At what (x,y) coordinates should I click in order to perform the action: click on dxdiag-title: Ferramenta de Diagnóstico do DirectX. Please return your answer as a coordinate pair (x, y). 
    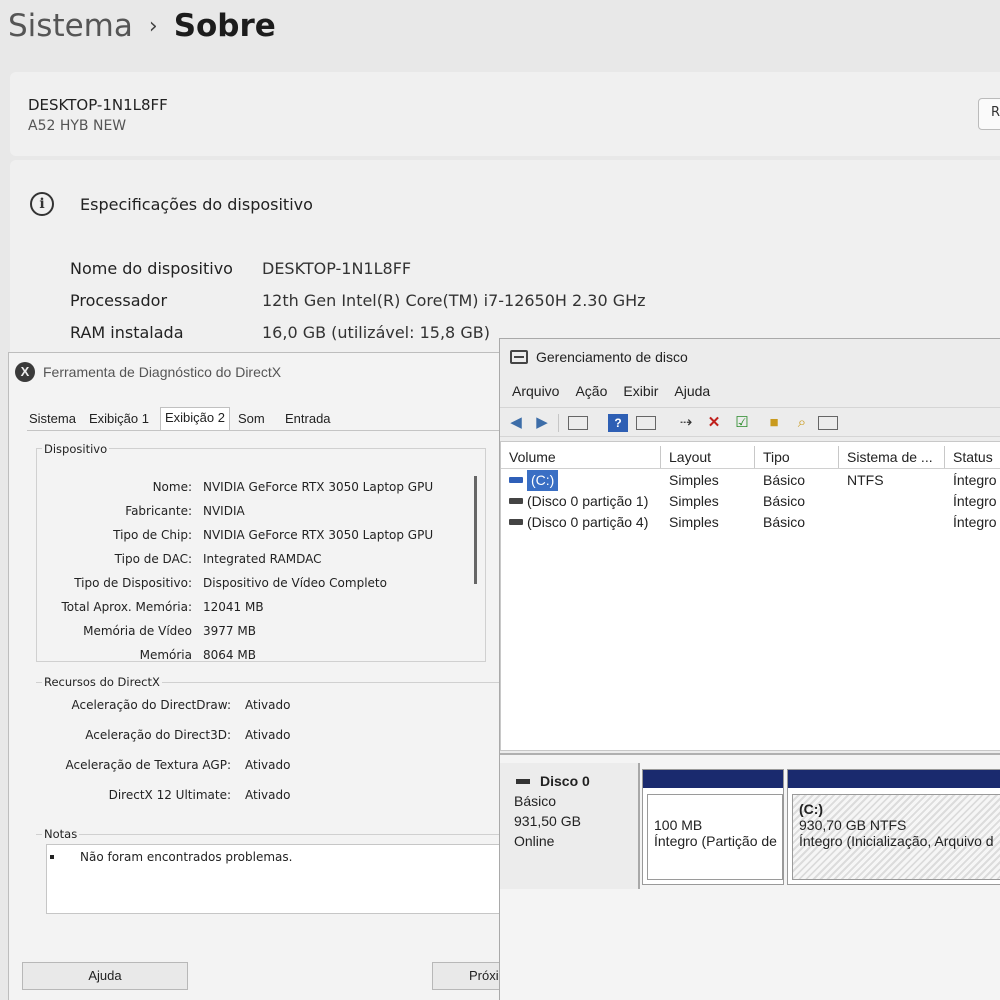
    Looking at the image, I should click on (162, 372).